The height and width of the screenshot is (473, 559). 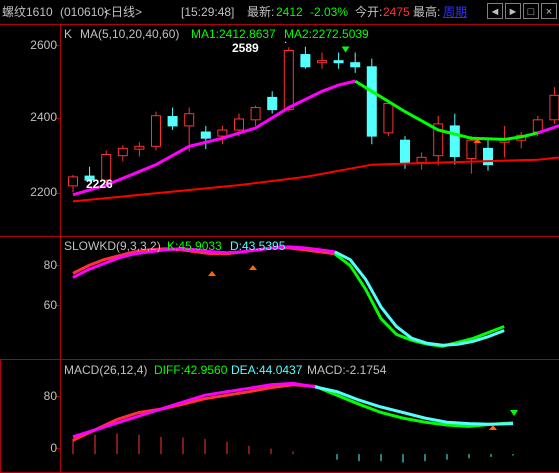 I want to click on macd-y-tick: 0, so click(x=53, y=448).